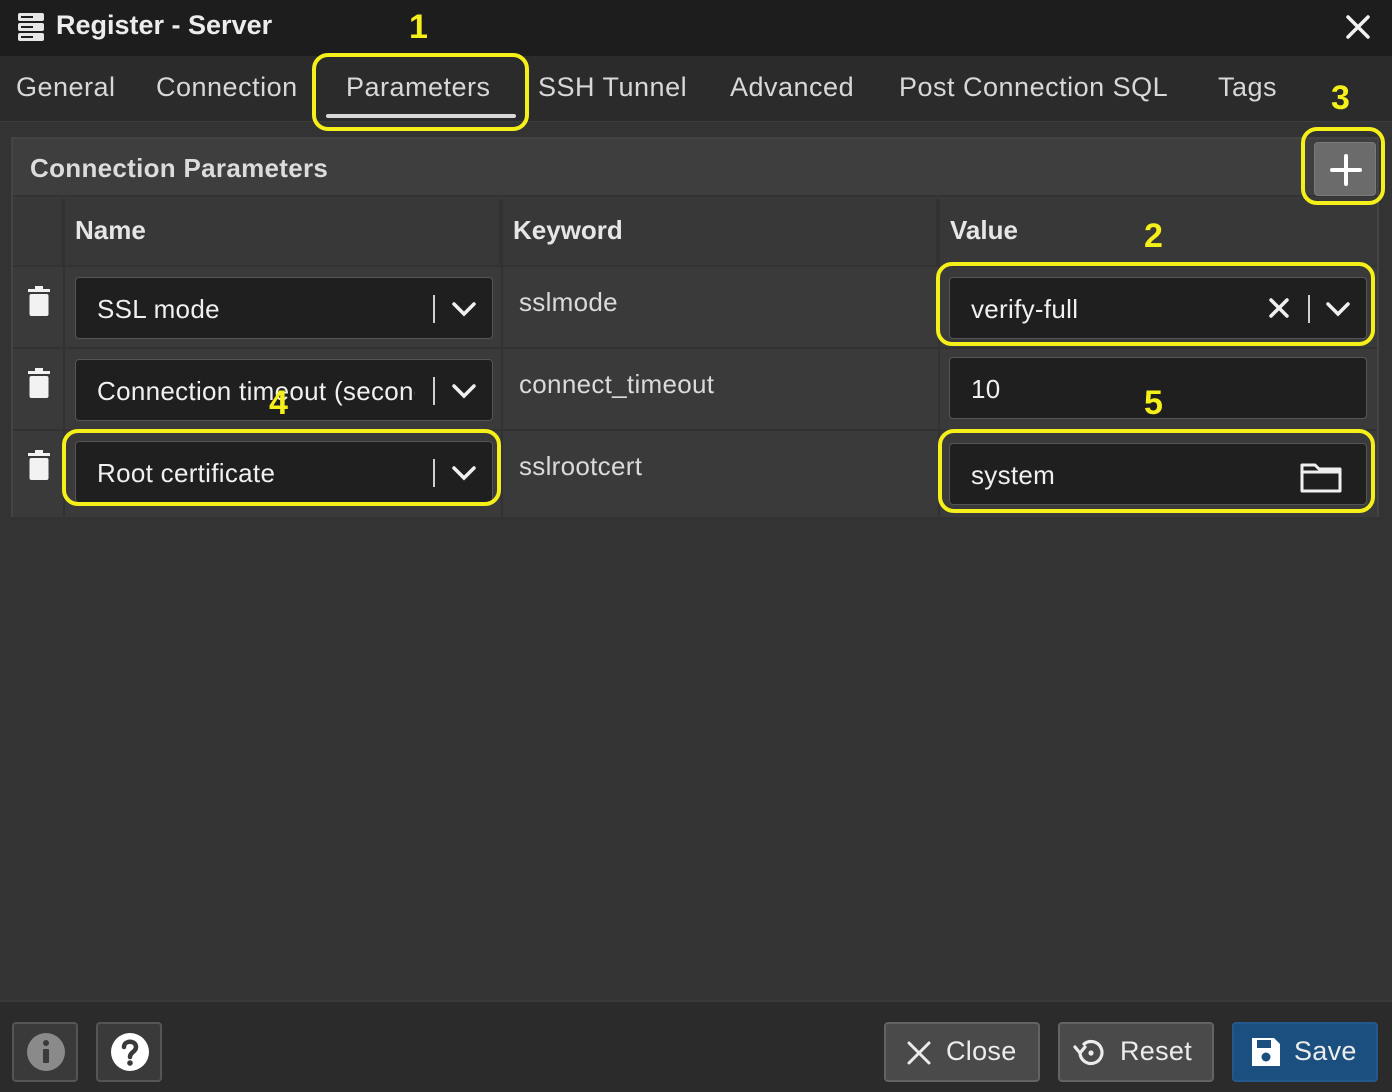  Describe the element at coordinates (1156, 471) in the screenshot. I see `highlight-system-value` at that location.